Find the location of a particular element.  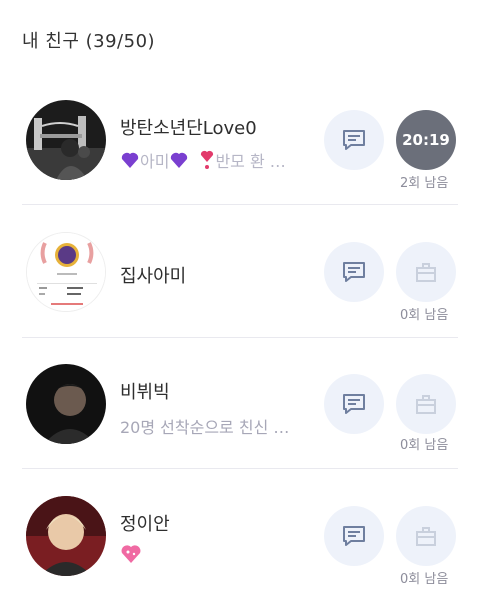

friend-name: 비뷔빅 is located at coordinates (145, 392).